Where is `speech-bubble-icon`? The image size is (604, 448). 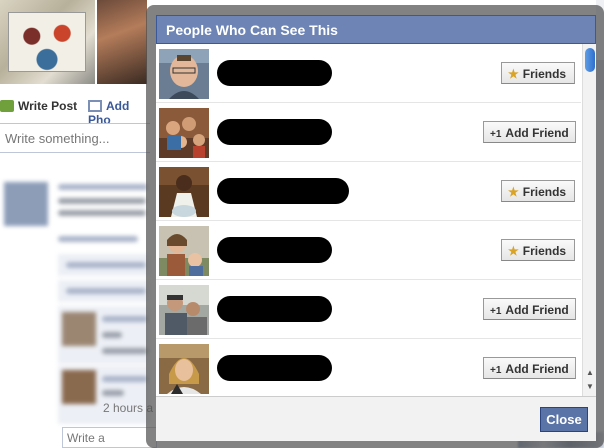
speech-bubble-icon is located at coordinates (7, 106).